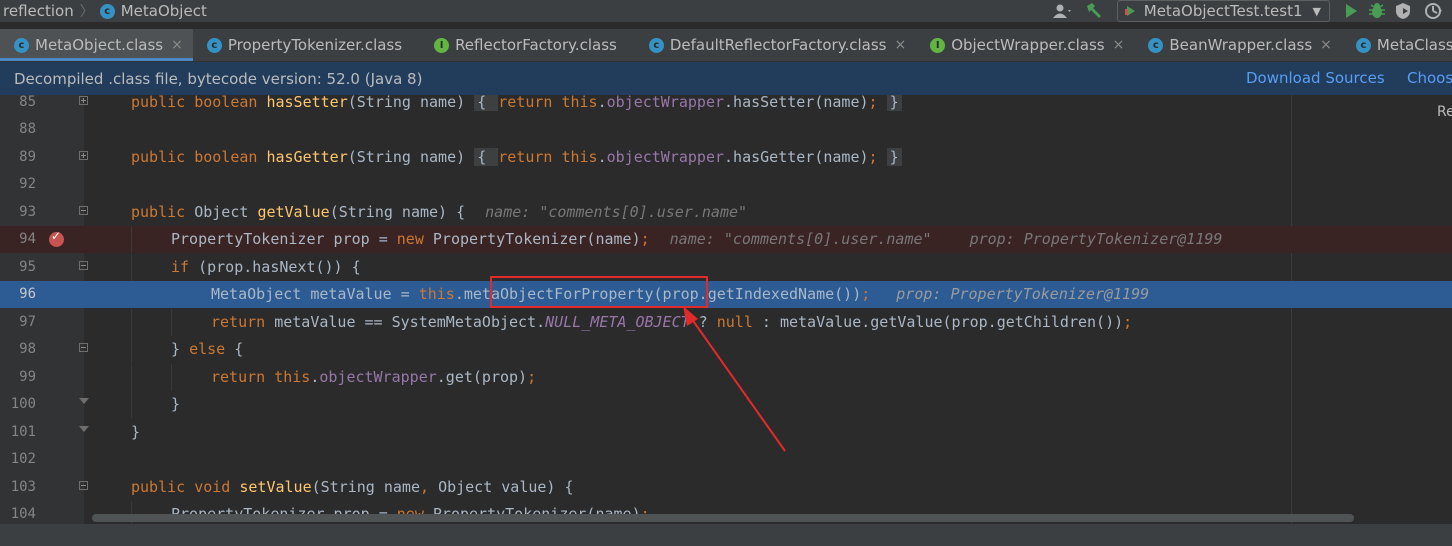 The height and width of the screenshot is (546, 1452). Describe the element at coordinates (734, 379) in the screenshot. I see `annotation-arrow` at that location.